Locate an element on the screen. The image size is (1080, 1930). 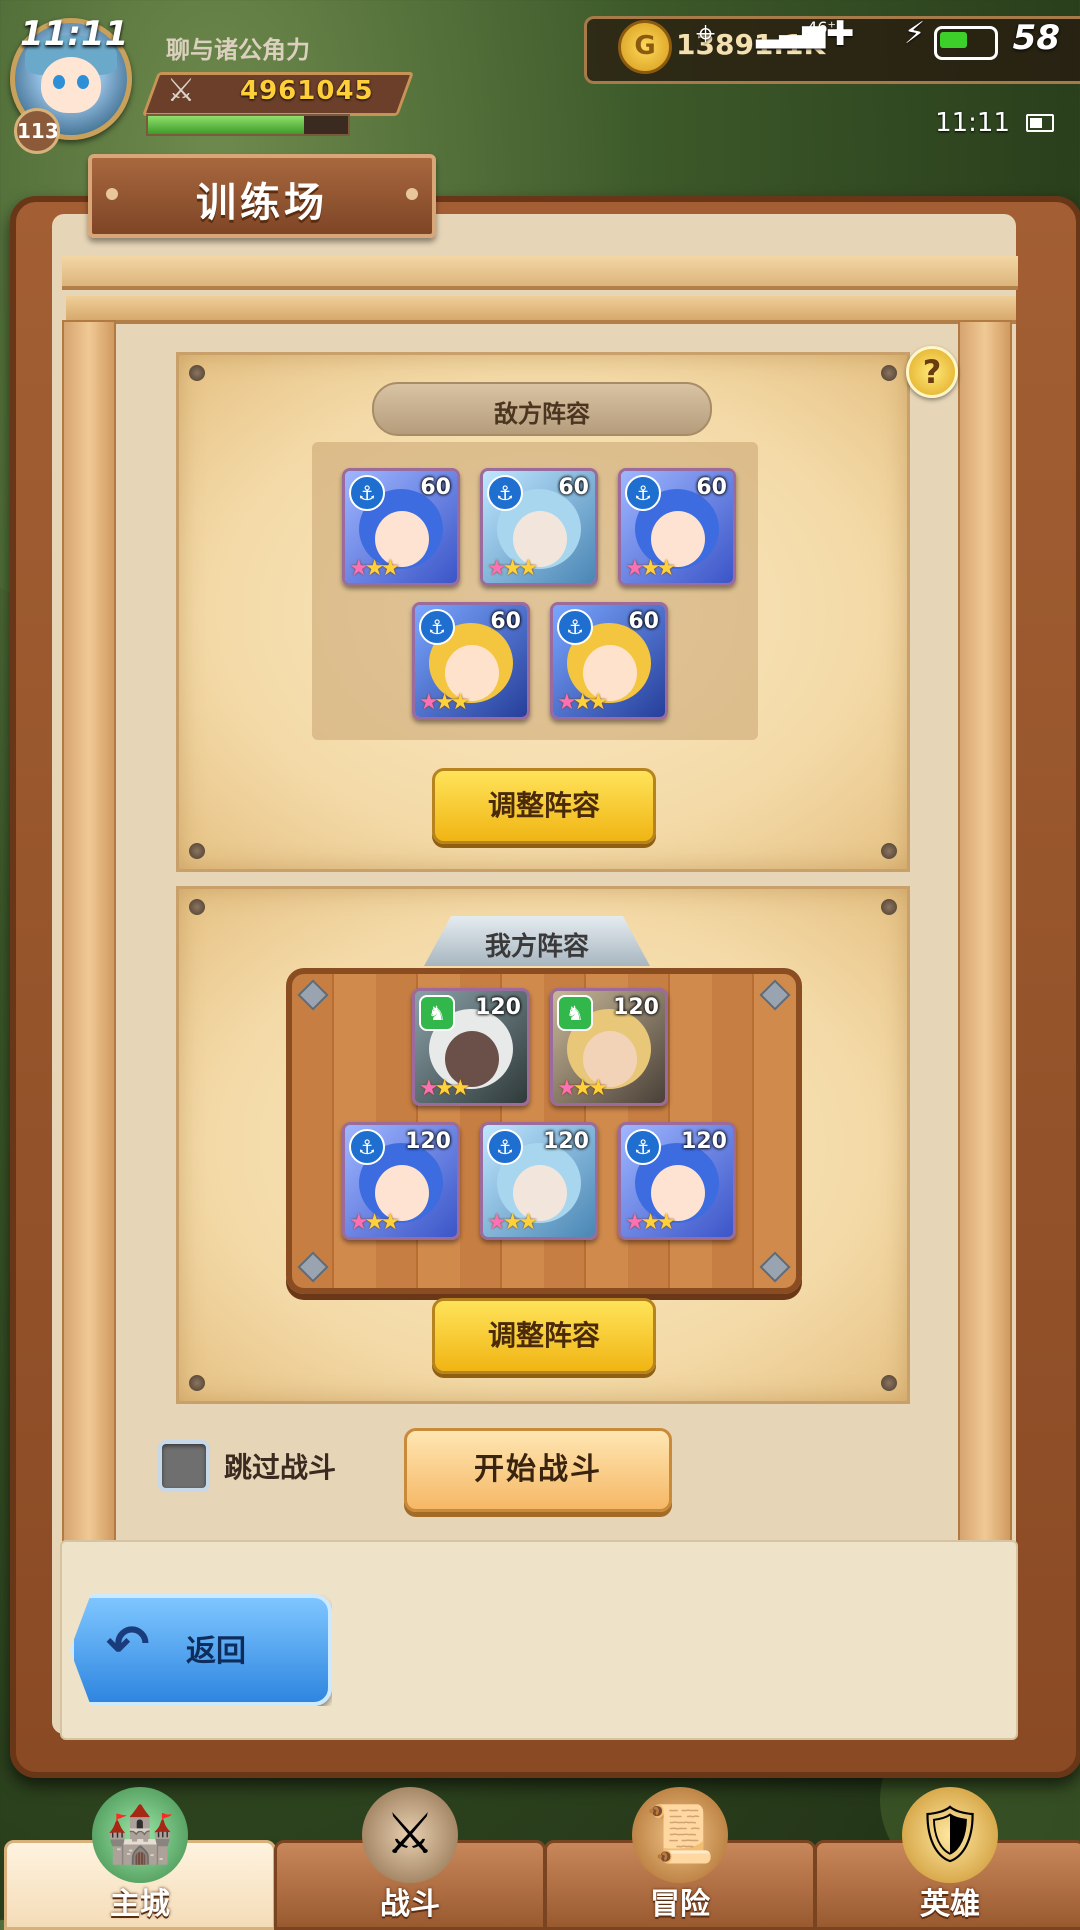
help-button: ? is located at coordinates (932, 372).